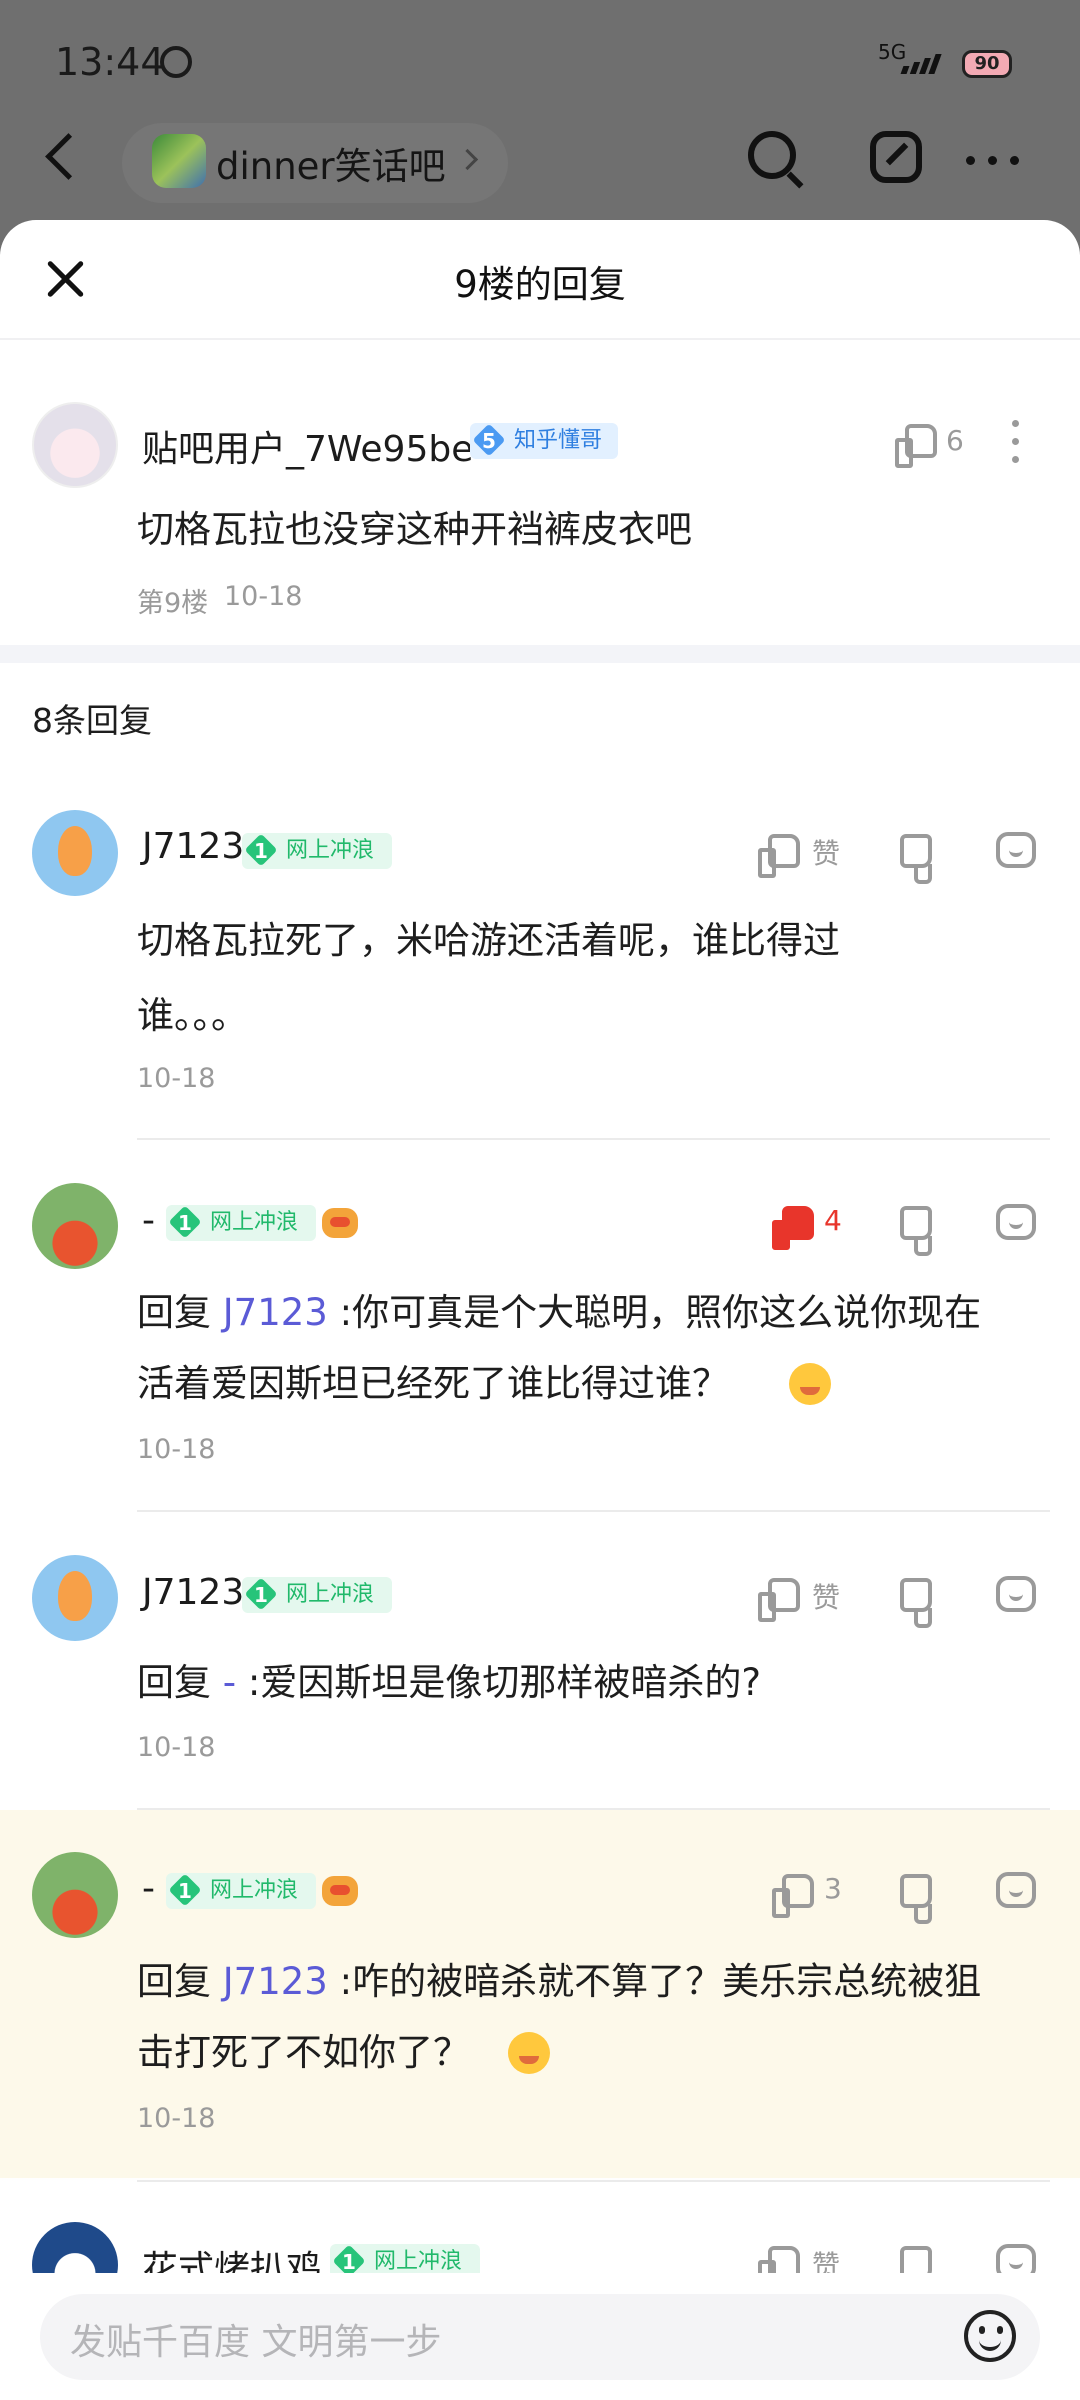 Image resolution: width=1080 pixels, height=2400 pixels. Describe the element at coordinates (833, 1220) in the screenshot. I see `like-count: 4` at that location.